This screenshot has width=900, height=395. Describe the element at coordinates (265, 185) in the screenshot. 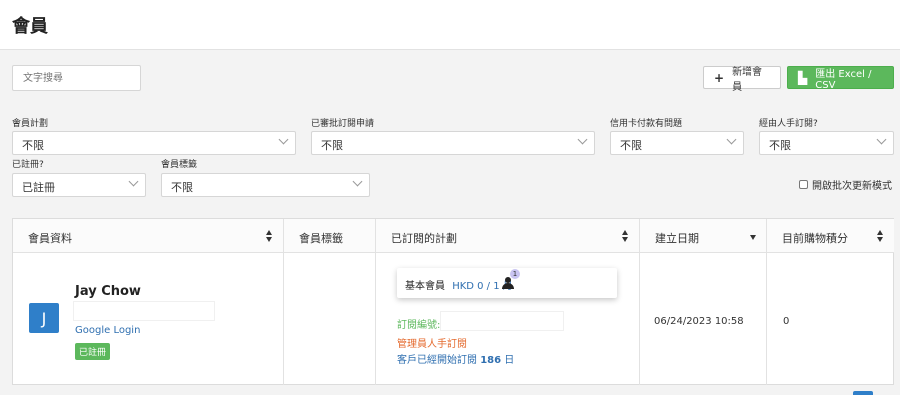

I see `filter-tag-select: 不限` at that location.